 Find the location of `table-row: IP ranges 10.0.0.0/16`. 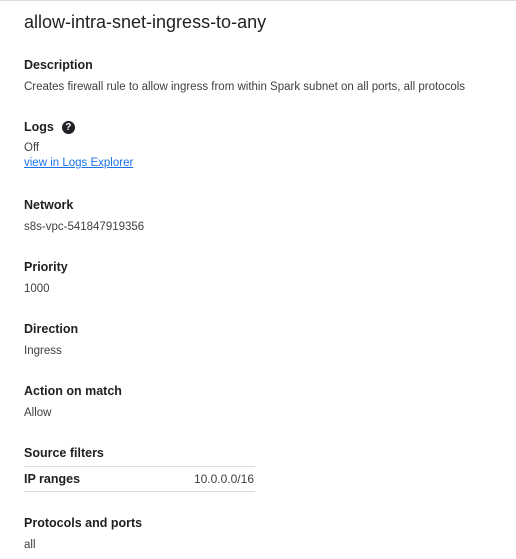

table-row: IP ranges 10.0.0.0/16 is located at coordinates (139, 479).